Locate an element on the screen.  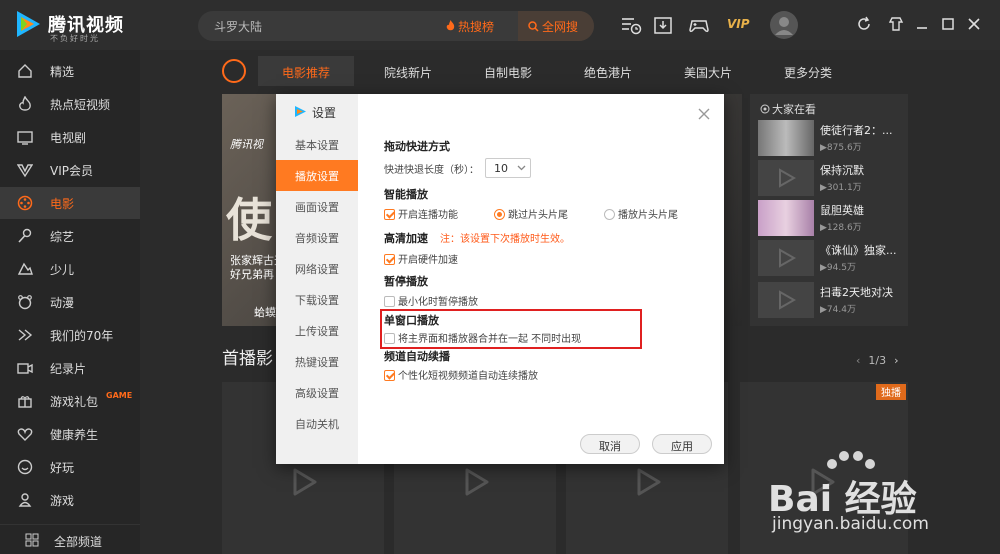
sidebar-item-hot-shorts: 热点短视频 is located at coordinates (70, 104).